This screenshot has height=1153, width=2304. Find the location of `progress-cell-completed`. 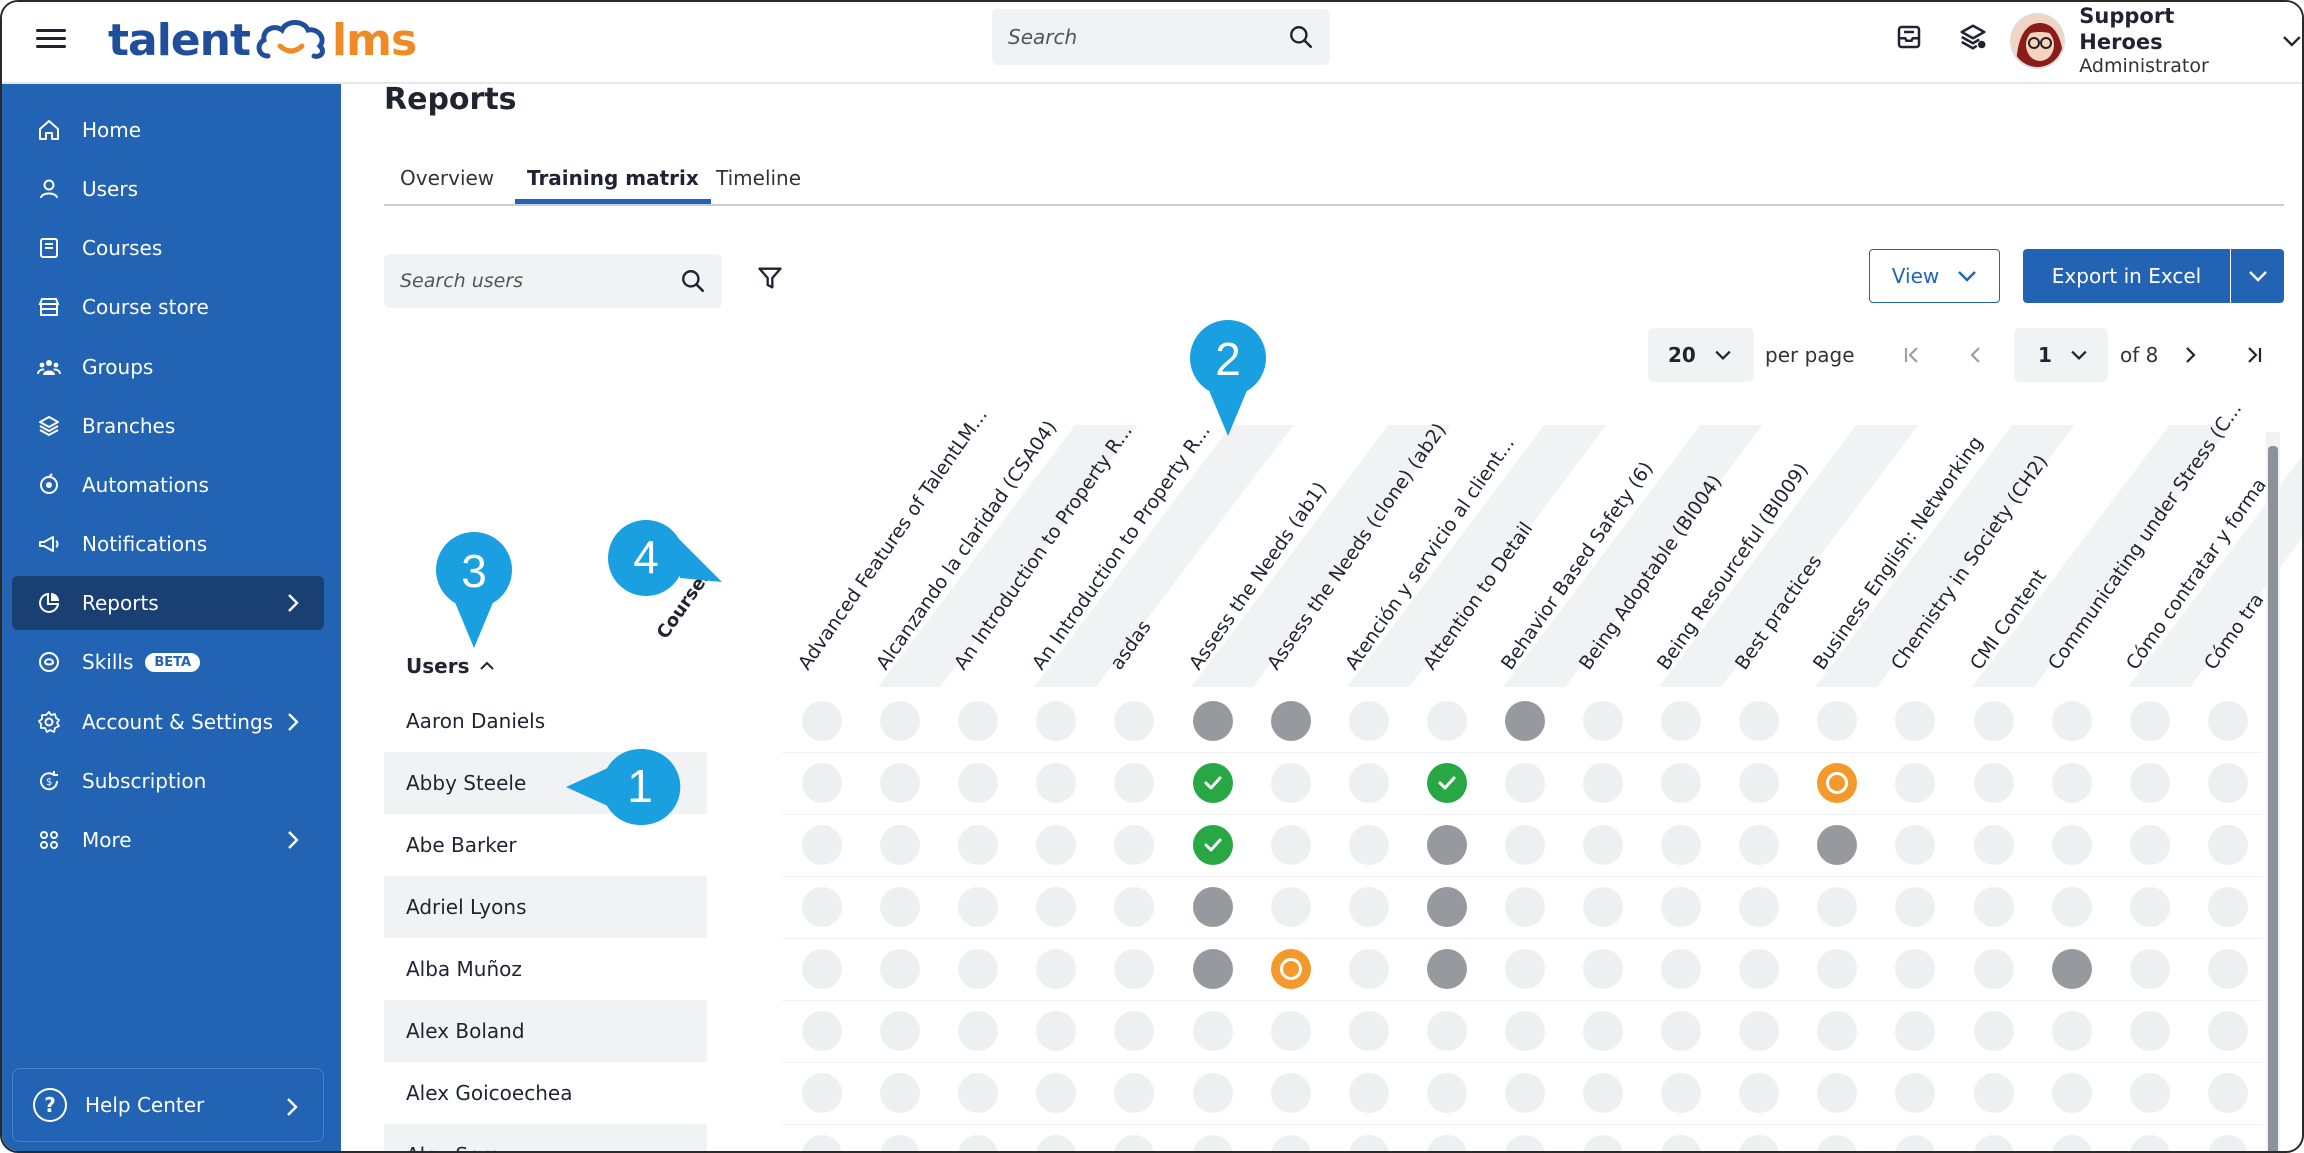

progress-cell-completed is located at coordinates (1212, 845).